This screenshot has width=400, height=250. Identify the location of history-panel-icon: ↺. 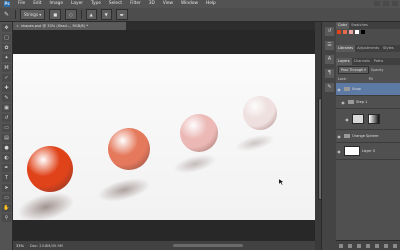
(329, 31).